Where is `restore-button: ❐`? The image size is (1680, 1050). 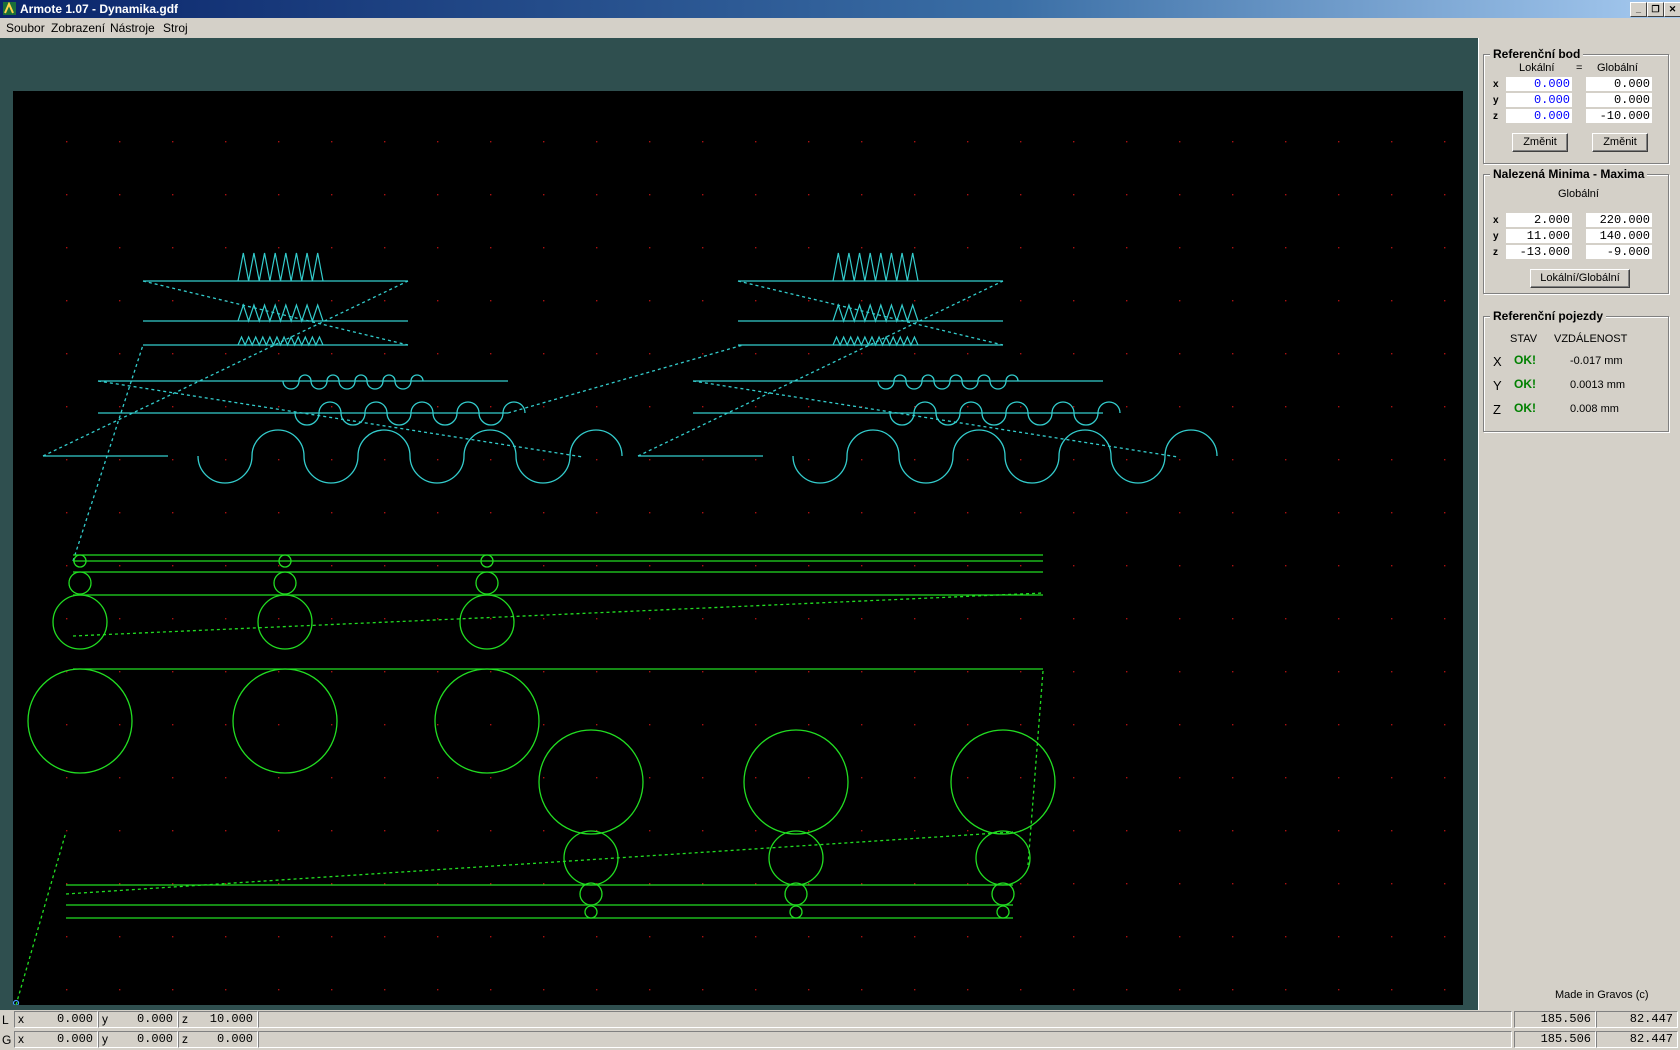
restore-button: ❐ is located at coordinates (1655, 9).